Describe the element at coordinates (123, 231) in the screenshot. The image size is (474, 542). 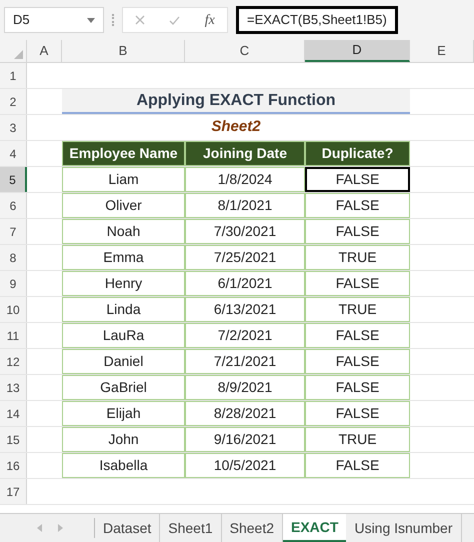
I see `table-cell: Noah` at that location.